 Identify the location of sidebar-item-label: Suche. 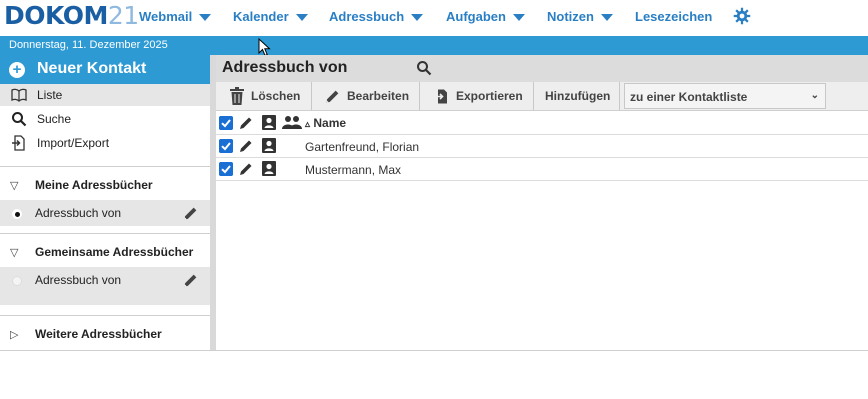
(54, 119).